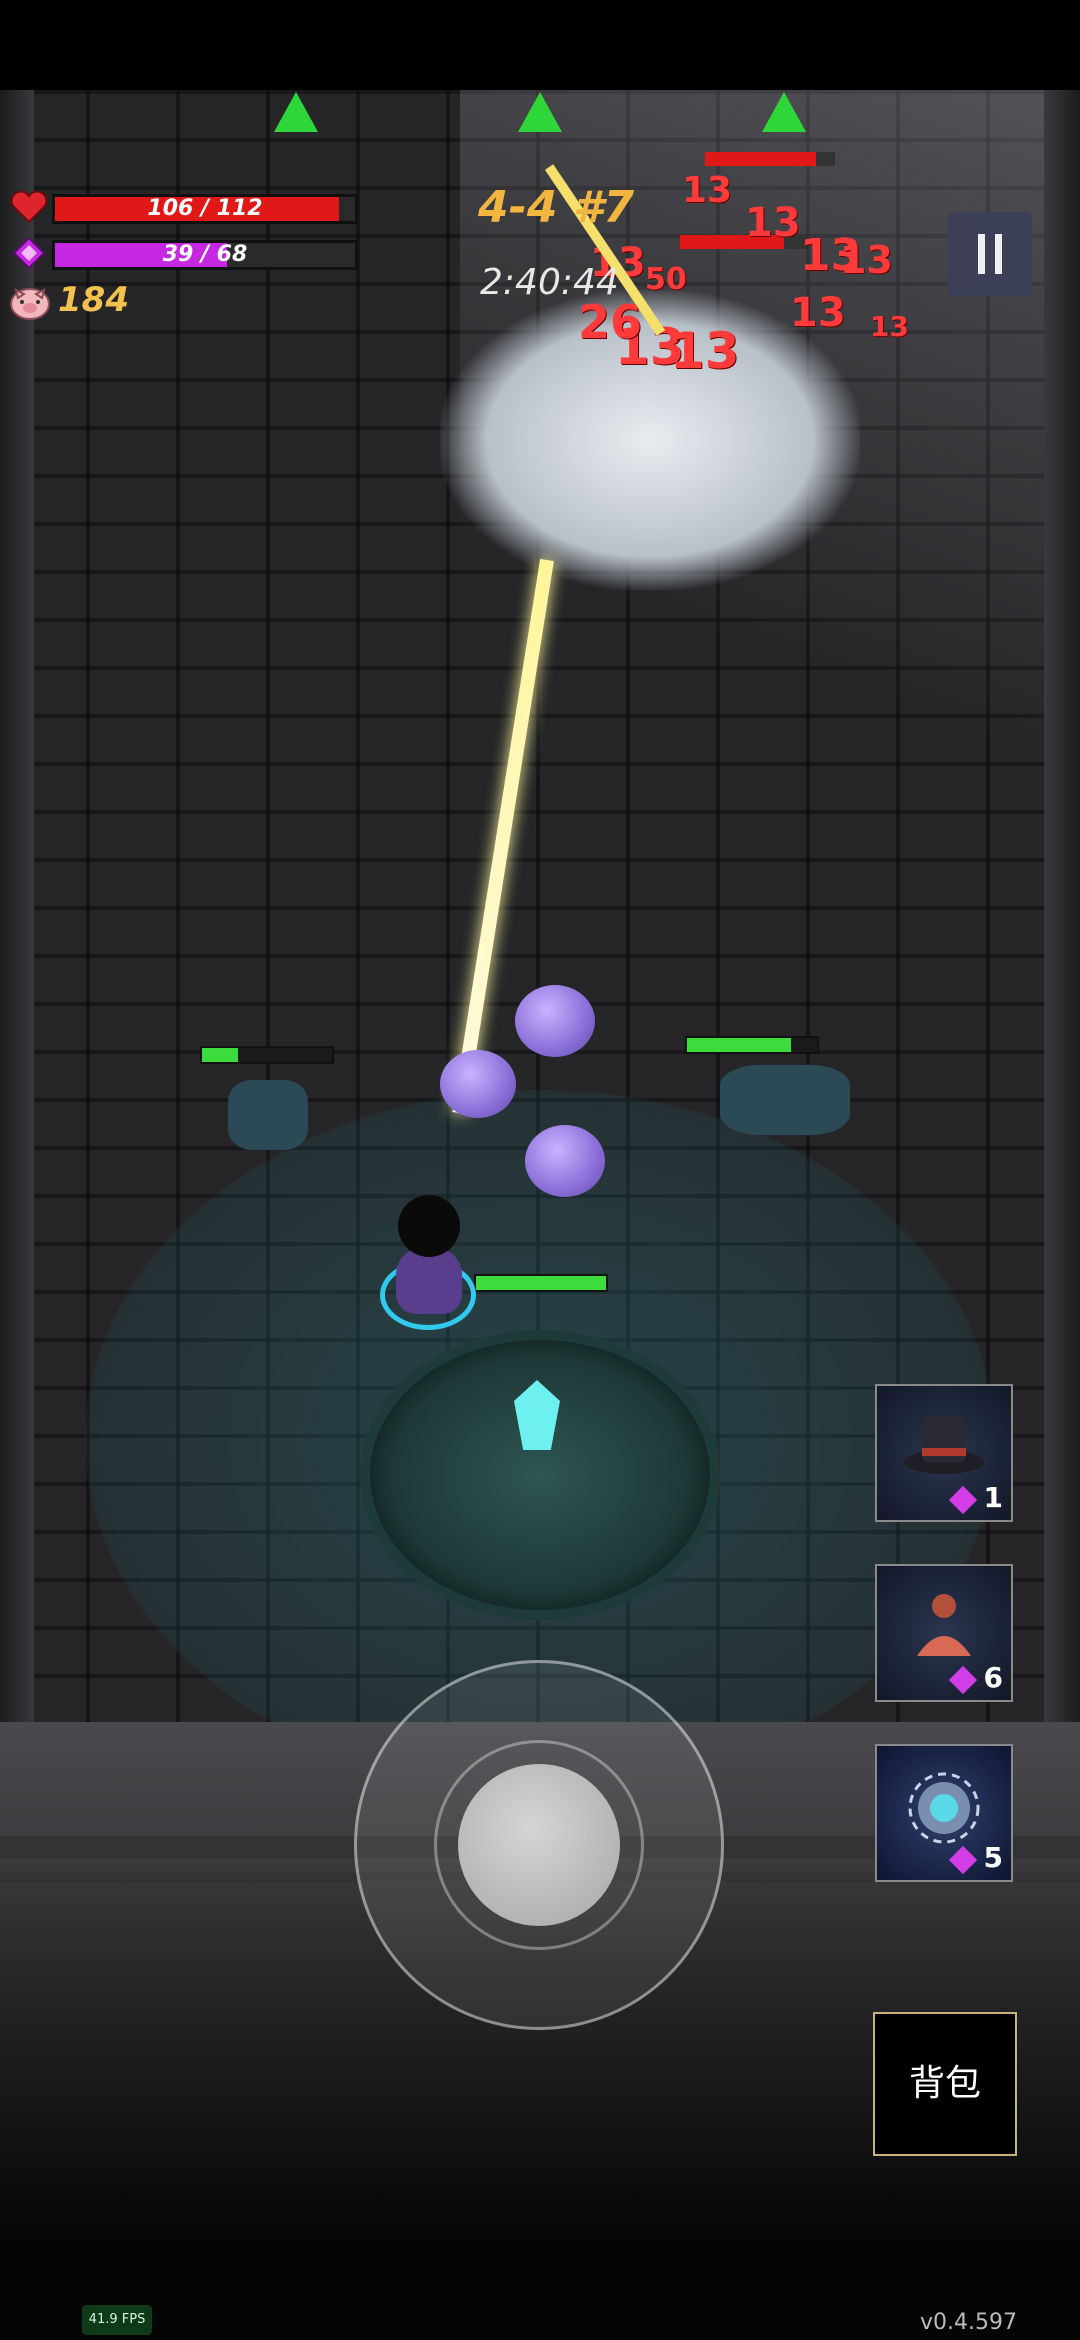  What do you see at coordinates (944, 1808) in the screenshot?
I see `orb-icon` at bounding box center [944, 1808].